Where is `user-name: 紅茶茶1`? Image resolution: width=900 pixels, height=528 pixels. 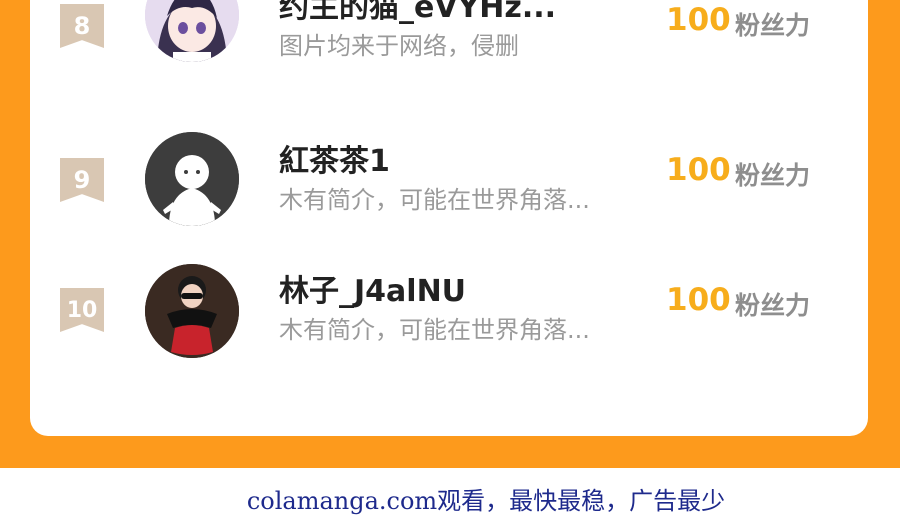 user-name: 紅茶茶1 is located at coordinates (334, 158).